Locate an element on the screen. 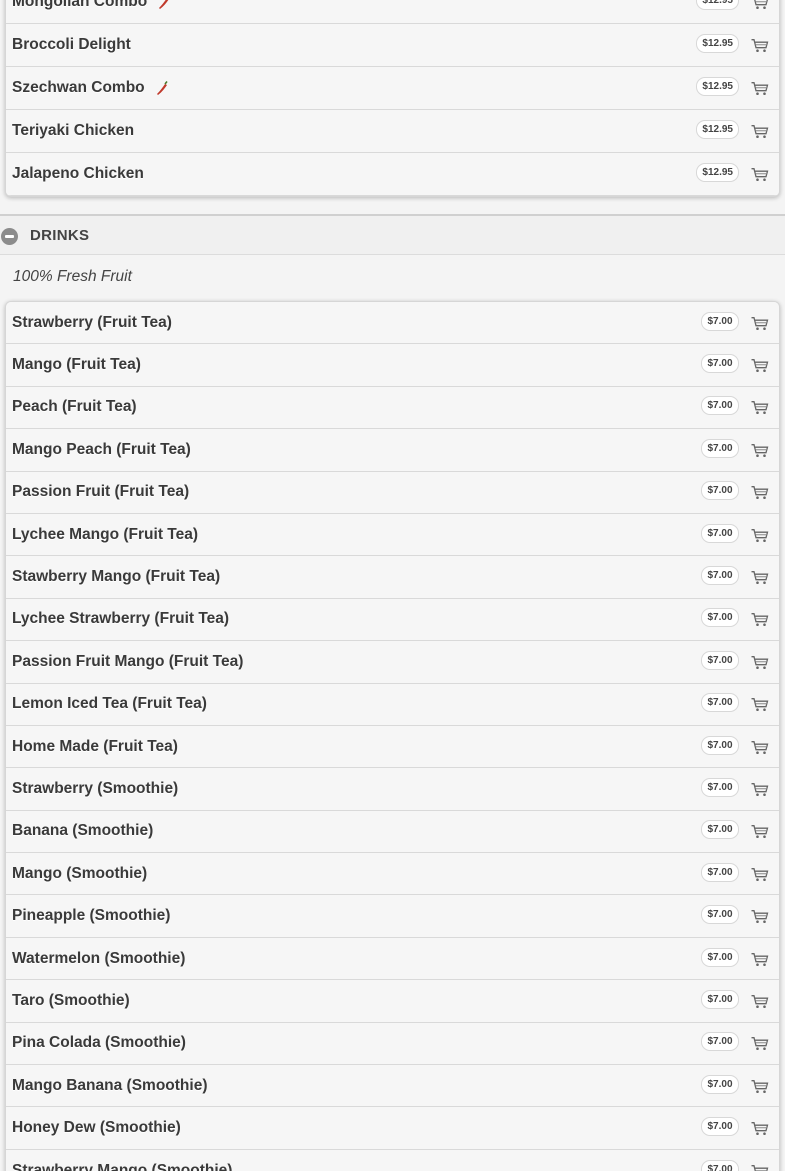 This screenshot has width=785, height=1171. menu-item-name: Jalapeno Chicken is located at coordinates (78, 174).